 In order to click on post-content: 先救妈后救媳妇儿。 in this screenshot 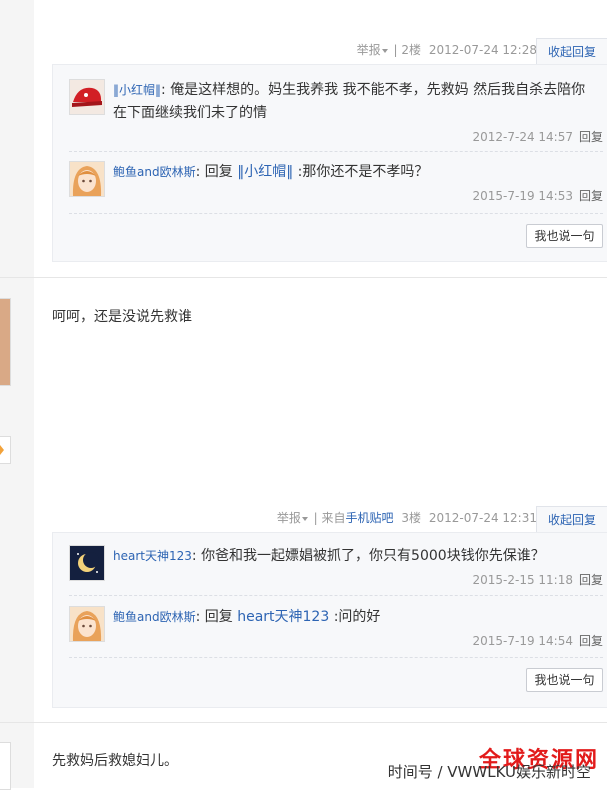, I will do `click(115, 761)`.